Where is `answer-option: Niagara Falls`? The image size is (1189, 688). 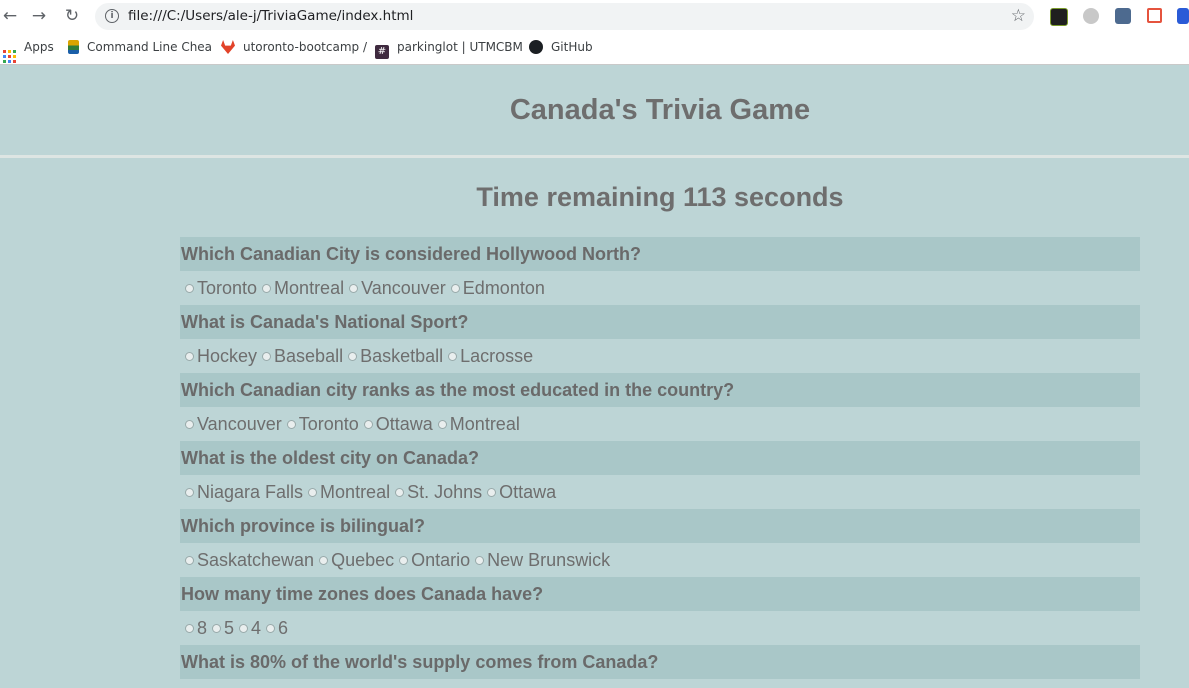
answer-option: Niagara Falls is located at coordinates (244, 492).